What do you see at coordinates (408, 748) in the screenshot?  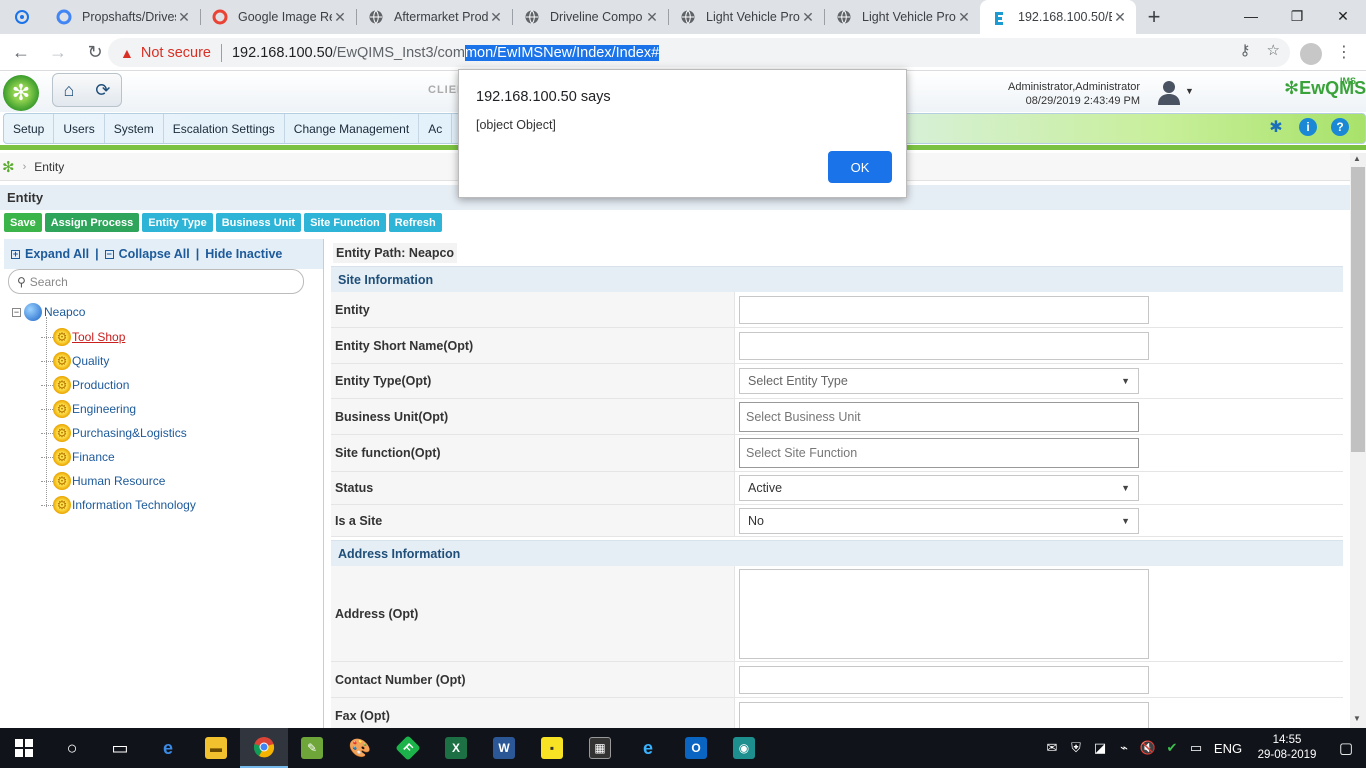 I see `freshdesk-icon: F` at bounding box center [408, 748].